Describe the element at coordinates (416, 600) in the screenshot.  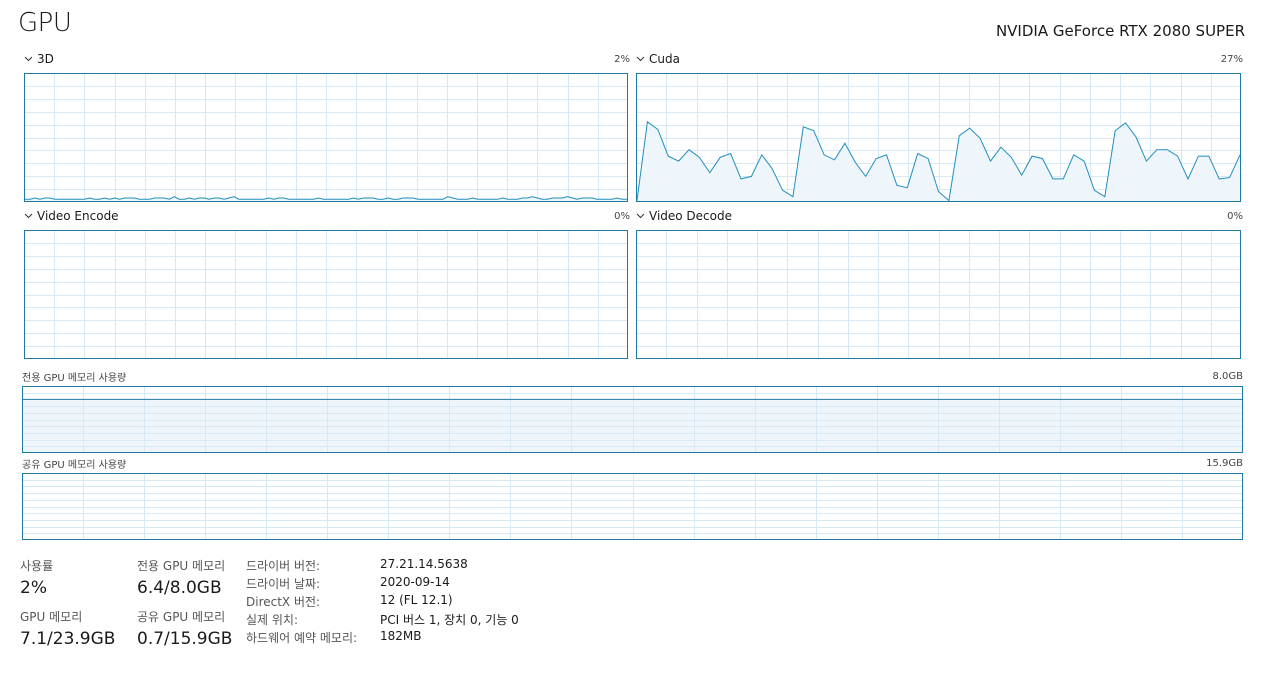
I see `directx-version-value: 12 (FL 12.1)` at that location.